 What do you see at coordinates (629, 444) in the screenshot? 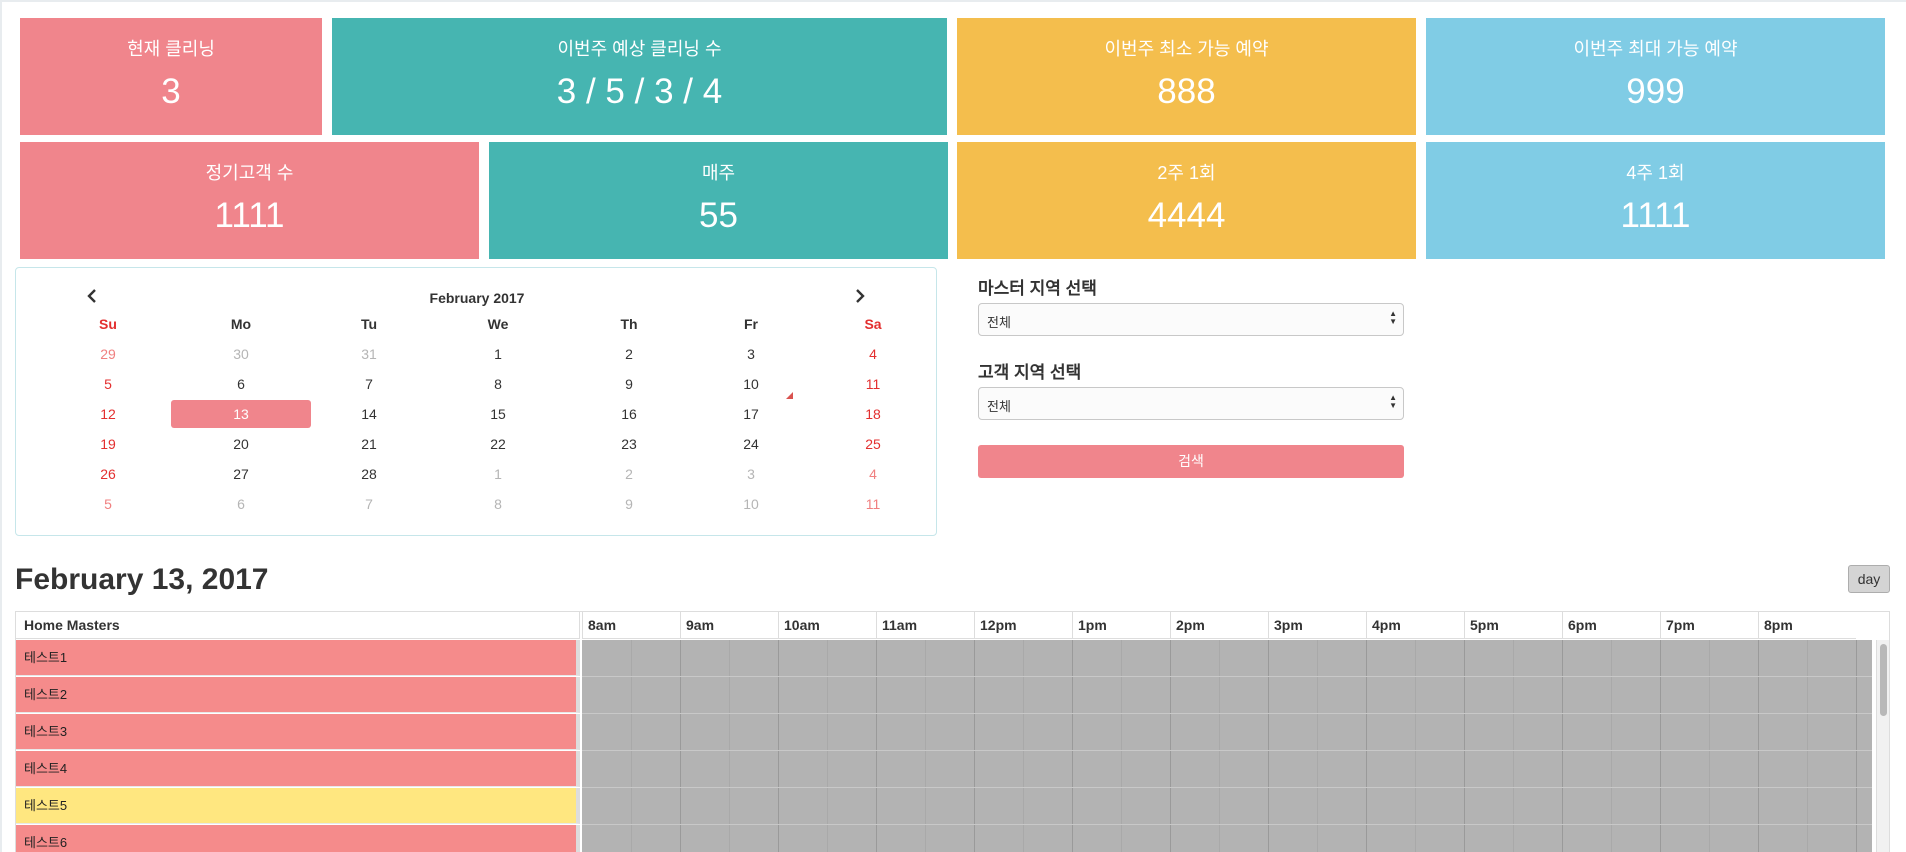
I see `calendar-day: 23` at bounding box center [629, 444].